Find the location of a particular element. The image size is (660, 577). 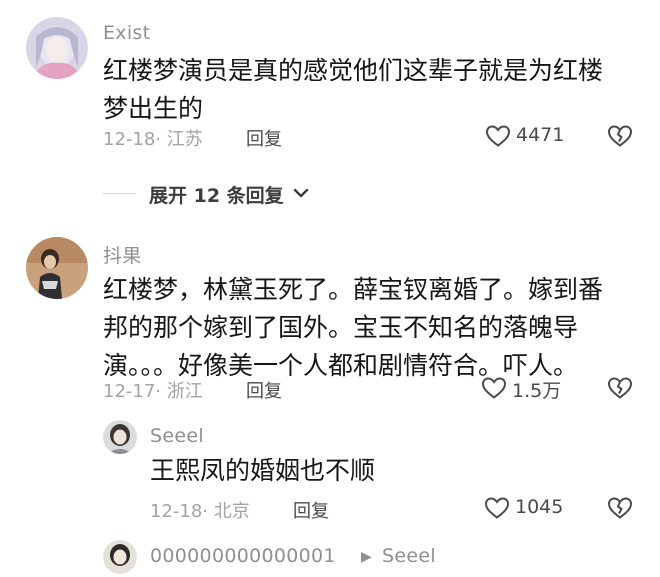

reply-username: 000000000000001 is located at coordinates (243, 556).